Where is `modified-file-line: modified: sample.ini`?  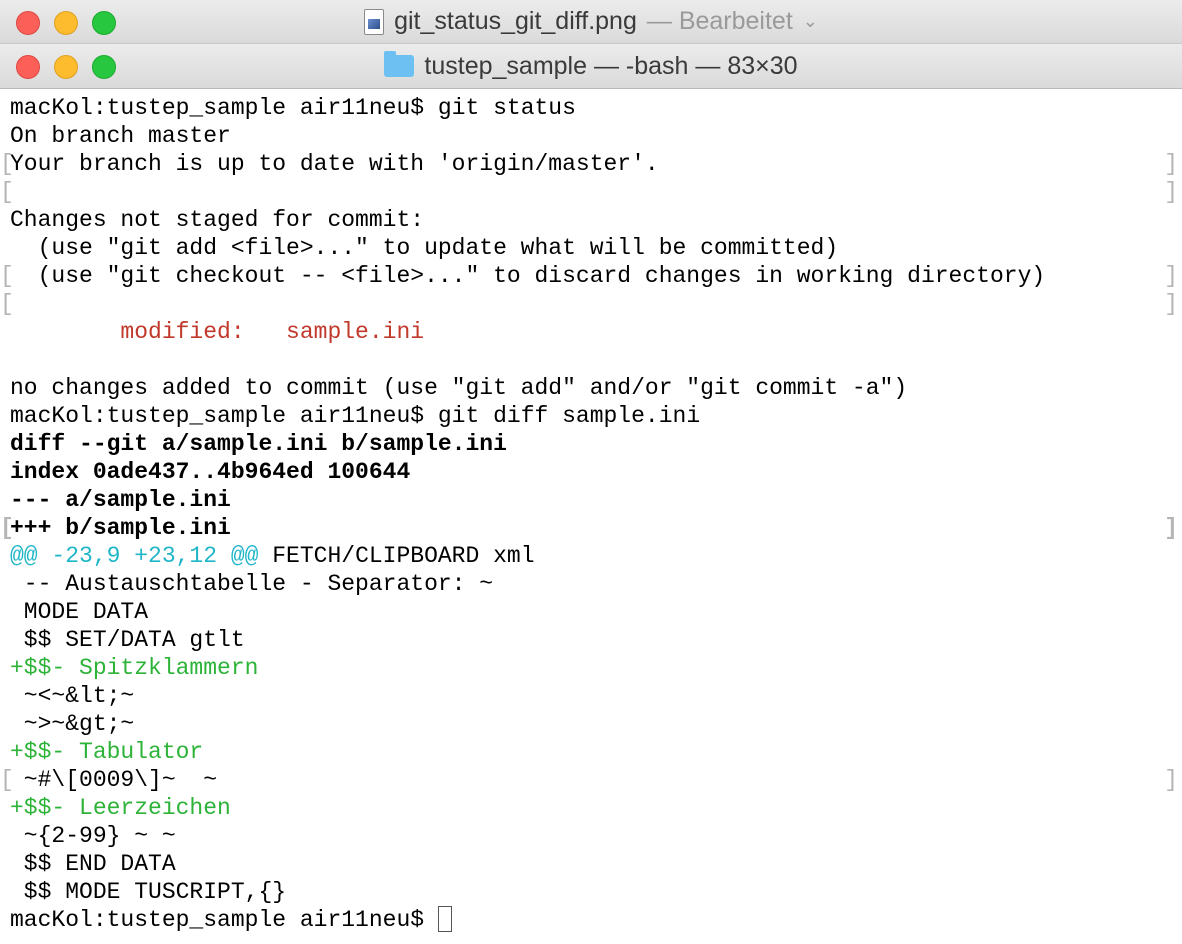 modified-file-line: modified: sample.ini is located at coordinates (217, 332).